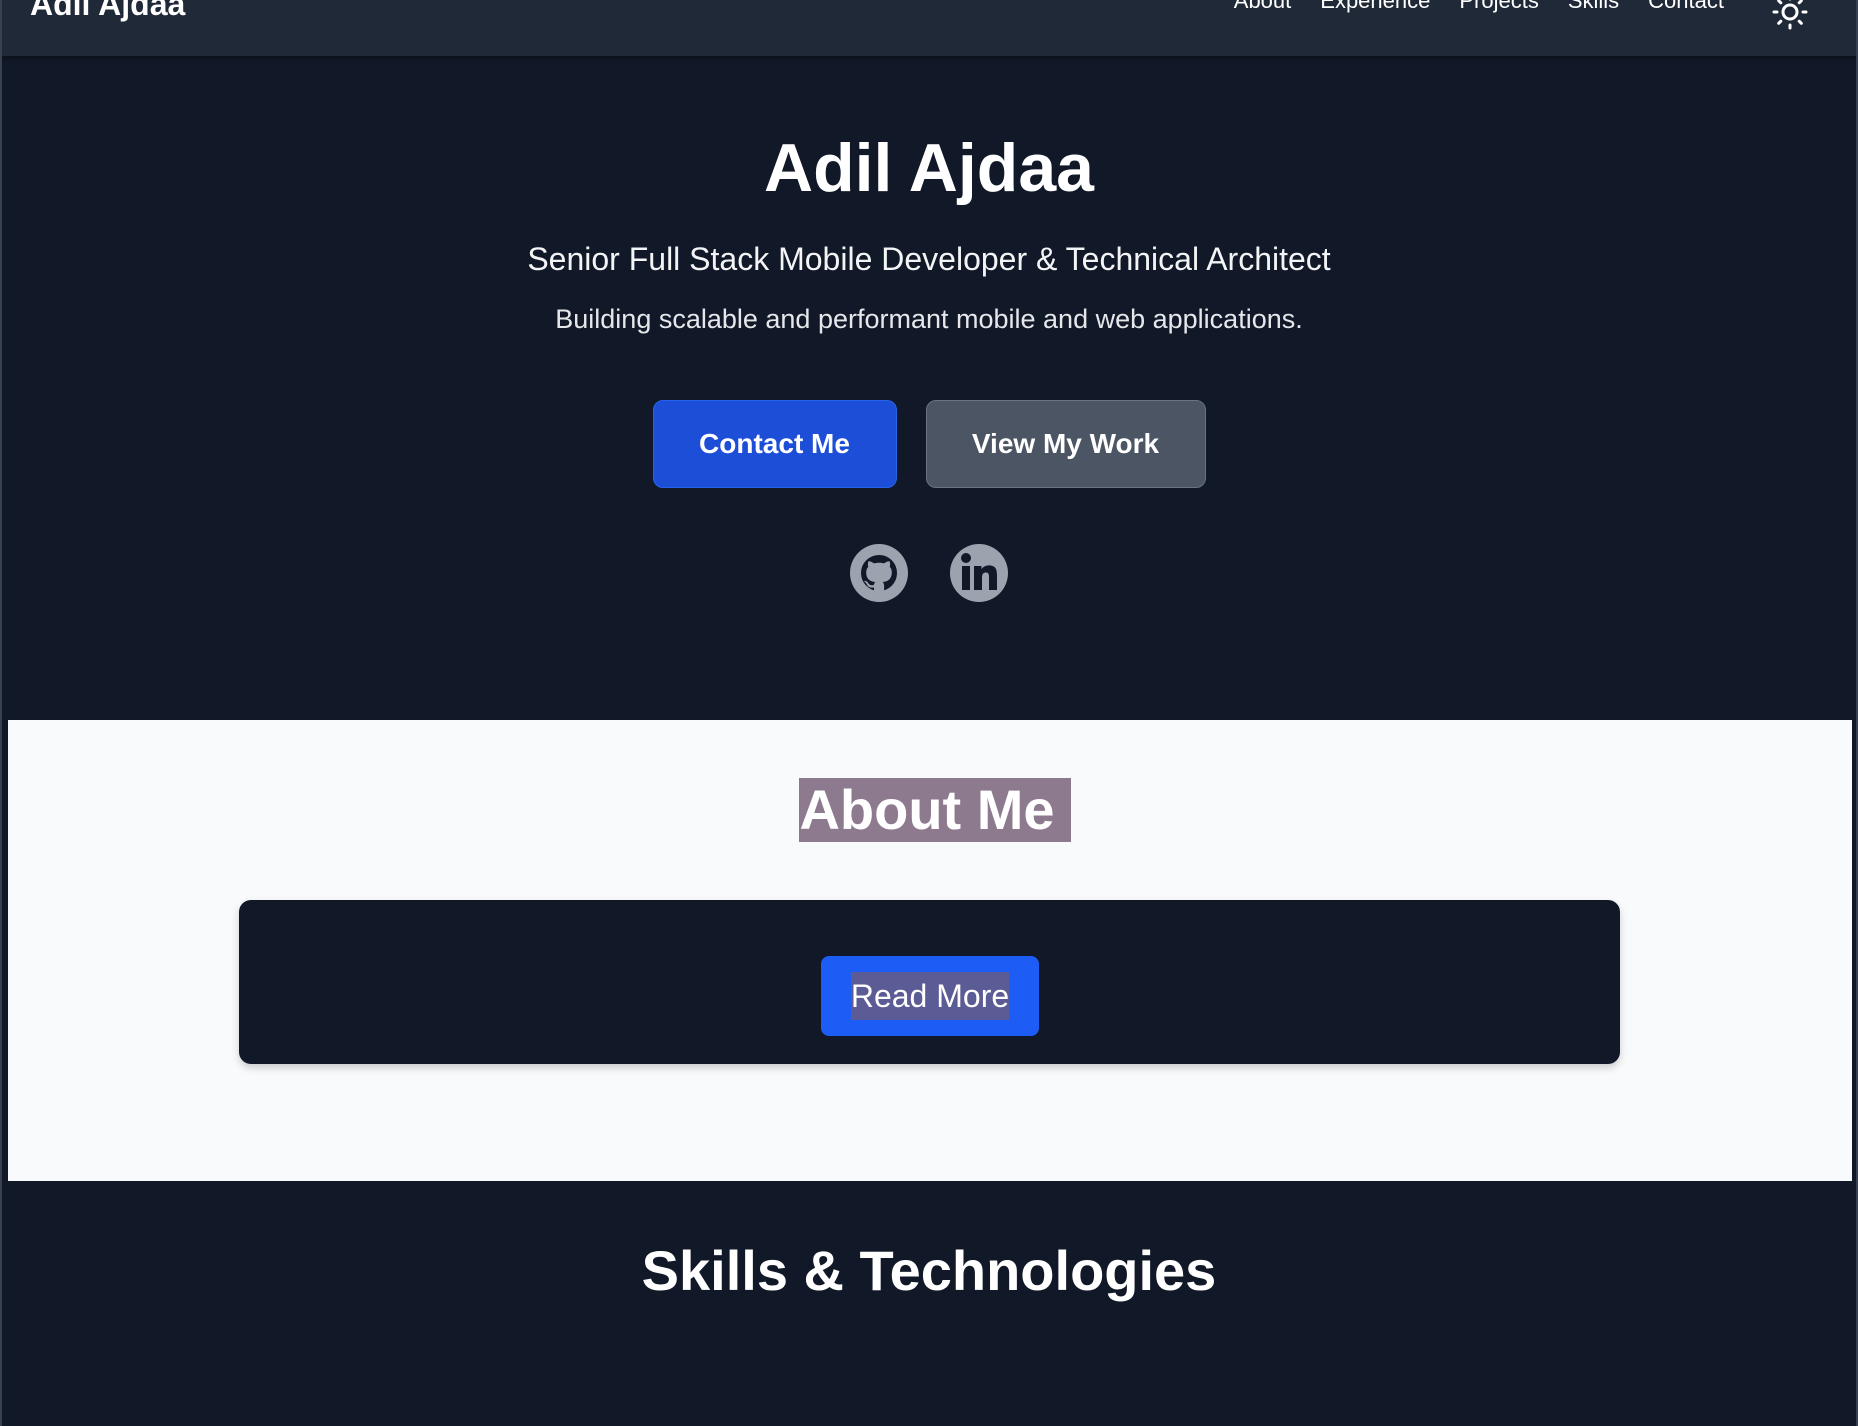 Image resolution: width=1858 pixels, height=1426 pixels. What do you see at coordinates (935, 810) in the screenshot?
I see `about-title: About Me` at bounding box center [935, 810].